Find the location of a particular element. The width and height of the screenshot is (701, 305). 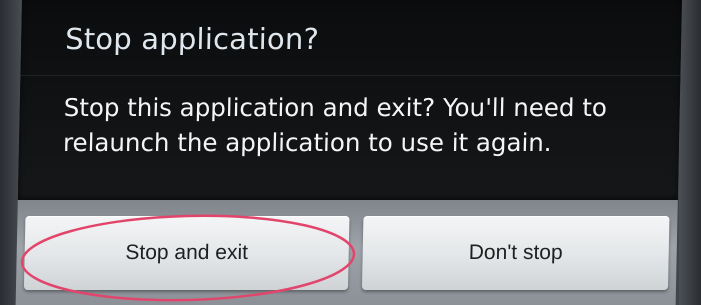

dialog-title: Stop application? is located at coordinates (192, 39).